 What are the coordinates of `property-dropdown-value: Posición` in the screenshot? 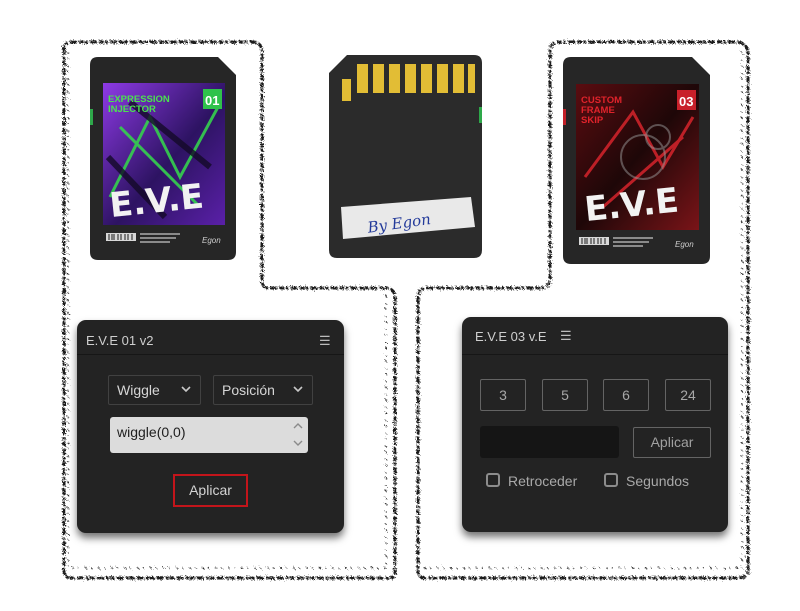 It's located at (248, 390).